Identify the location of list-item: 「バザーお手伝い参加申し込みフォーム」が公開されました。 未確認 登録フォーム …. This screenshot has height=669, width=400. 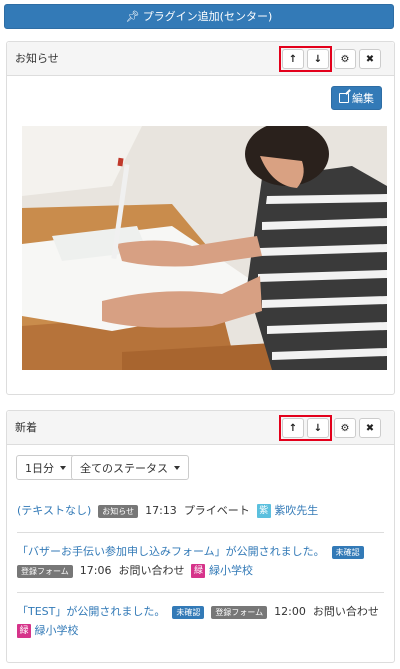
(200, 563).